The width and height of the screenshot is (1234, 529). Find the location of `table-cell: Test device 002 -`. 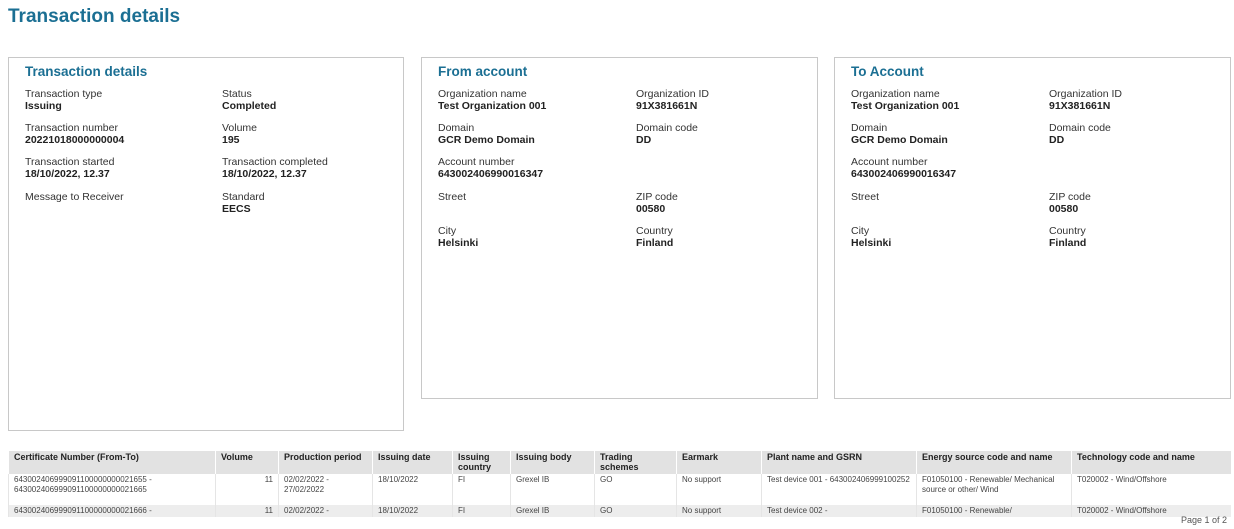

table-cell: Test device 002 - is located at coordinates (839, 511).